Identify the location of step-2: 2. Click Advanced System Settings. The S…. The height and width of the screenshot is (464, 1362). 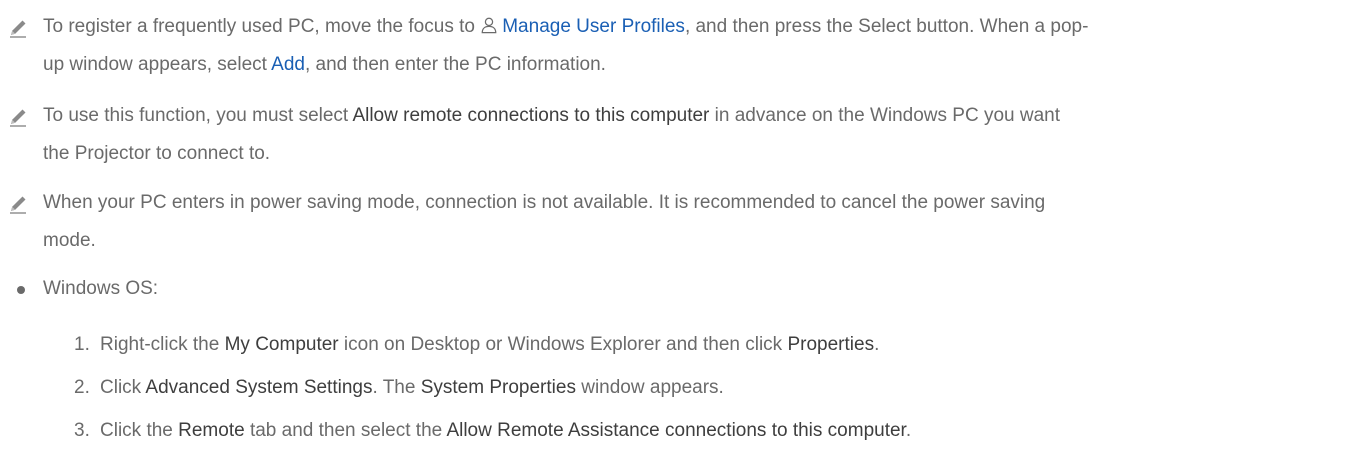
(681, 388).